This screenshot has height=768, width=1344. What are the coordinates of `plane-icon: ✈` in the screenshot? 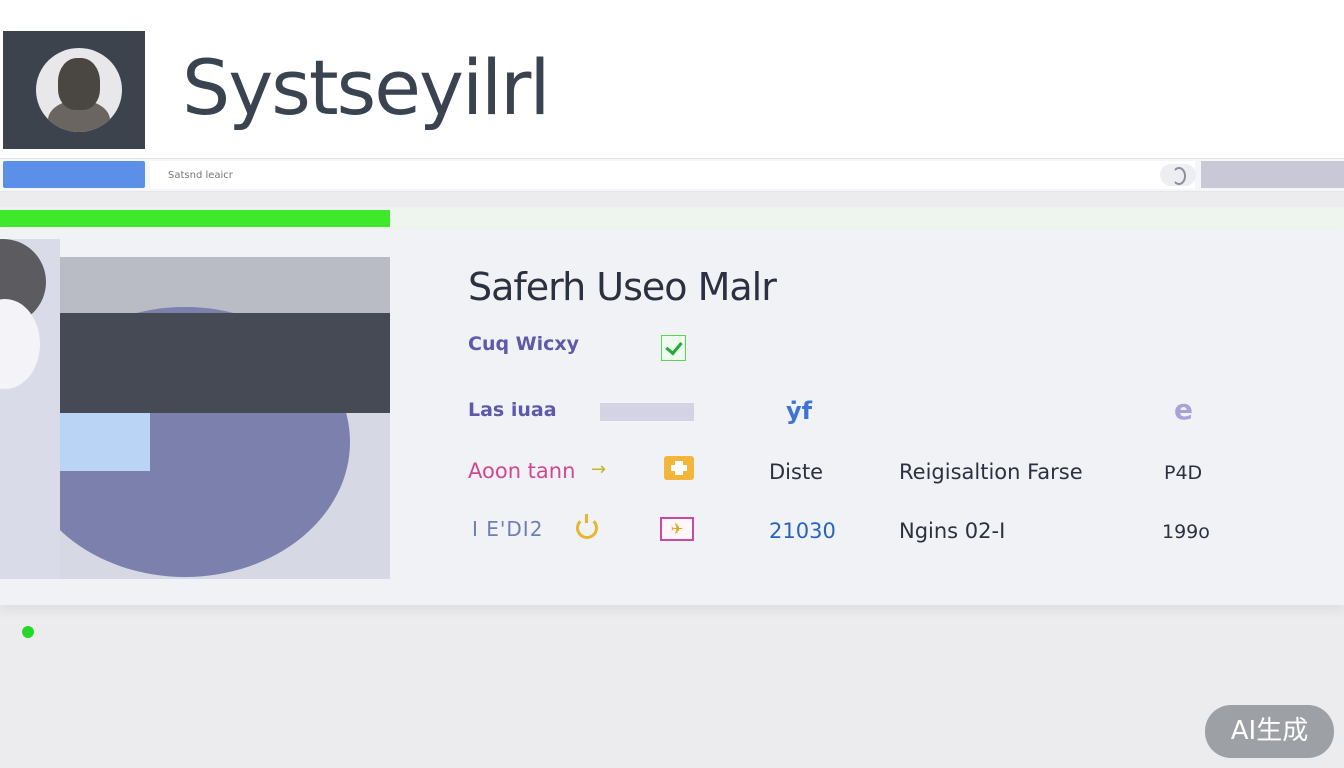 It's located at (677, 529).